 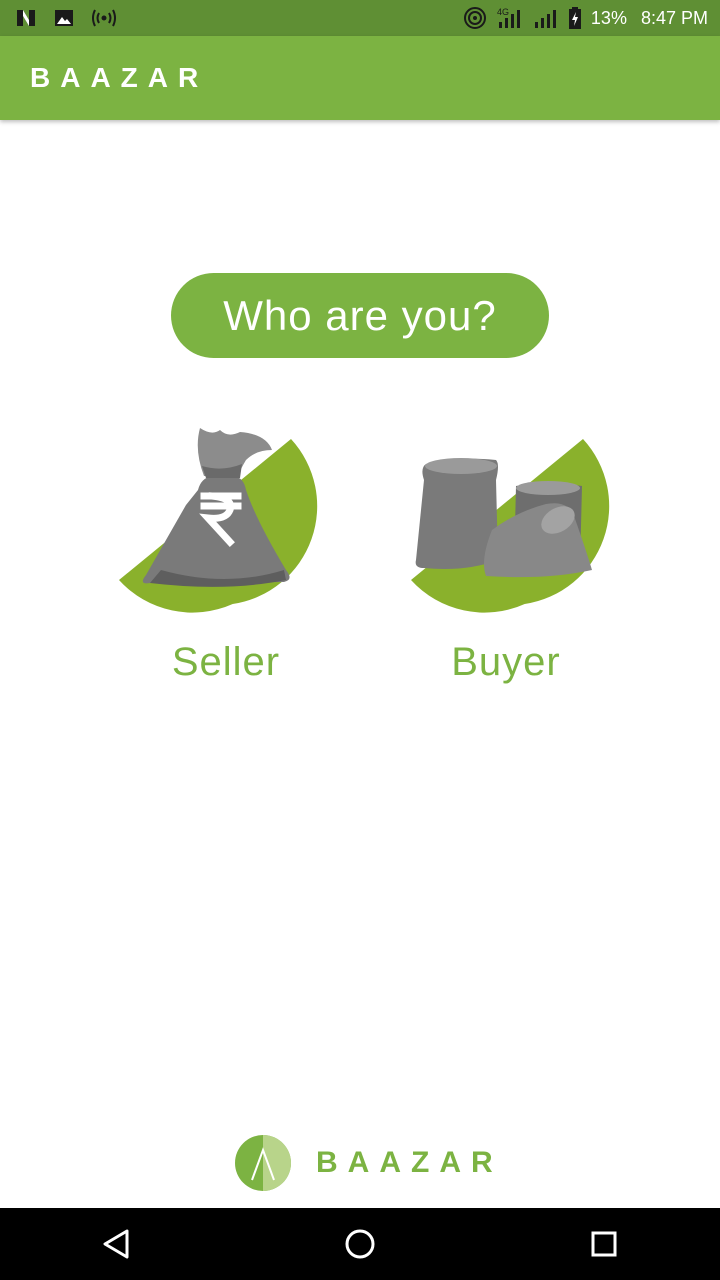 I want to click on n-notification-icon, so click(x=26, y=18).